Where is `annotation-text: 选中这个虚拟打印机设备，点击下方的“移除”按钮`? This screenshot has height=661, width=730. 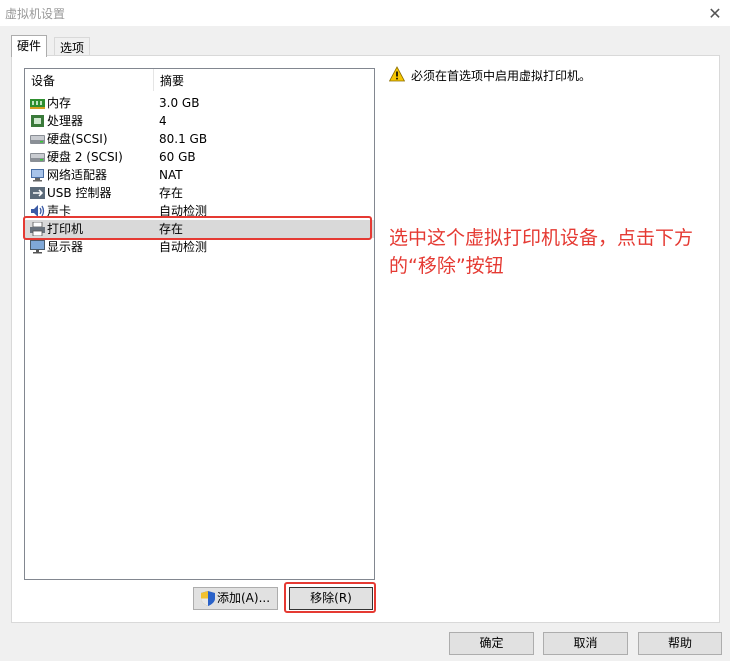 annotation-text: 选中这个虚拟打印机设备，点击下方的“移除”按钮 is located at coordinates (541, 252).